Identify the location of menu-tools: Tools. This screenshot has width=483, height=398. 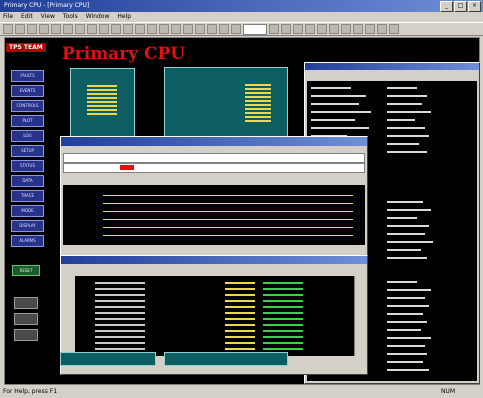
(70, 17).